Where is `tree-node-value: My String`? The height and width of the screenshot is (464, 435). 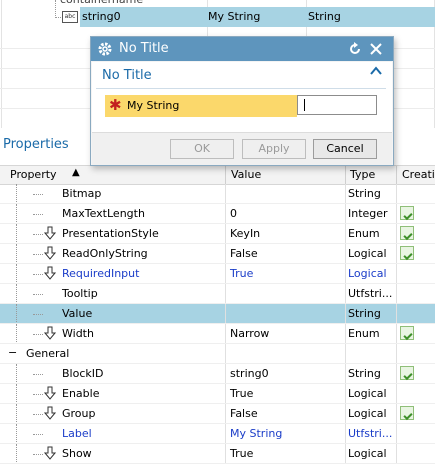
tree-node-value: My String is located at coordinates (234, 16).